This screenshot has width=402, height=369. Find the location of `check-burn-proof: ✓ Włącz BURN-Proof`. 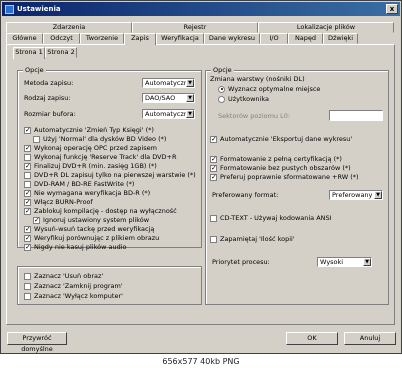

check-burn-proof: ✓ Włącz BURN-Proof is located at coordinates (58, 202).